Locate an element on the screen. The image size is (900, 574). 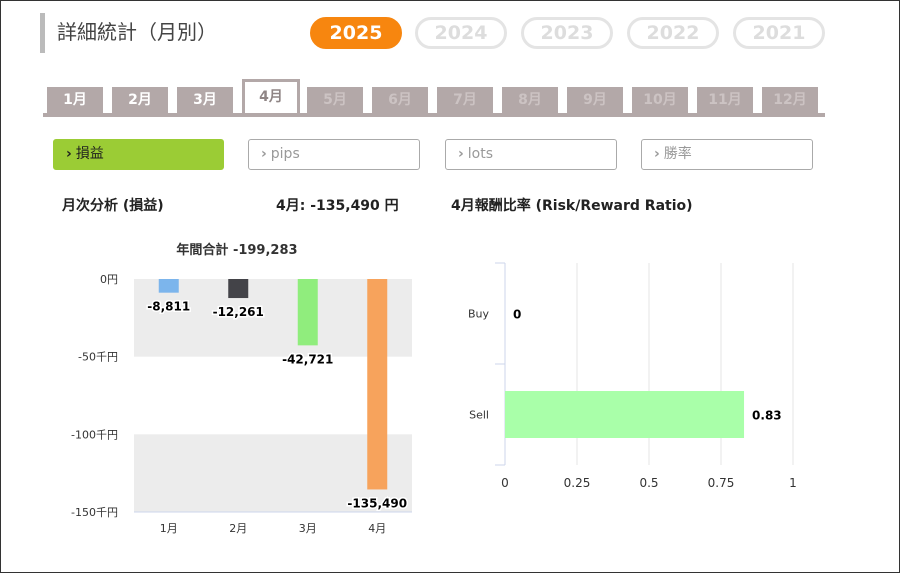
x-tick-label: 0 is located at coordinates (505, 483).